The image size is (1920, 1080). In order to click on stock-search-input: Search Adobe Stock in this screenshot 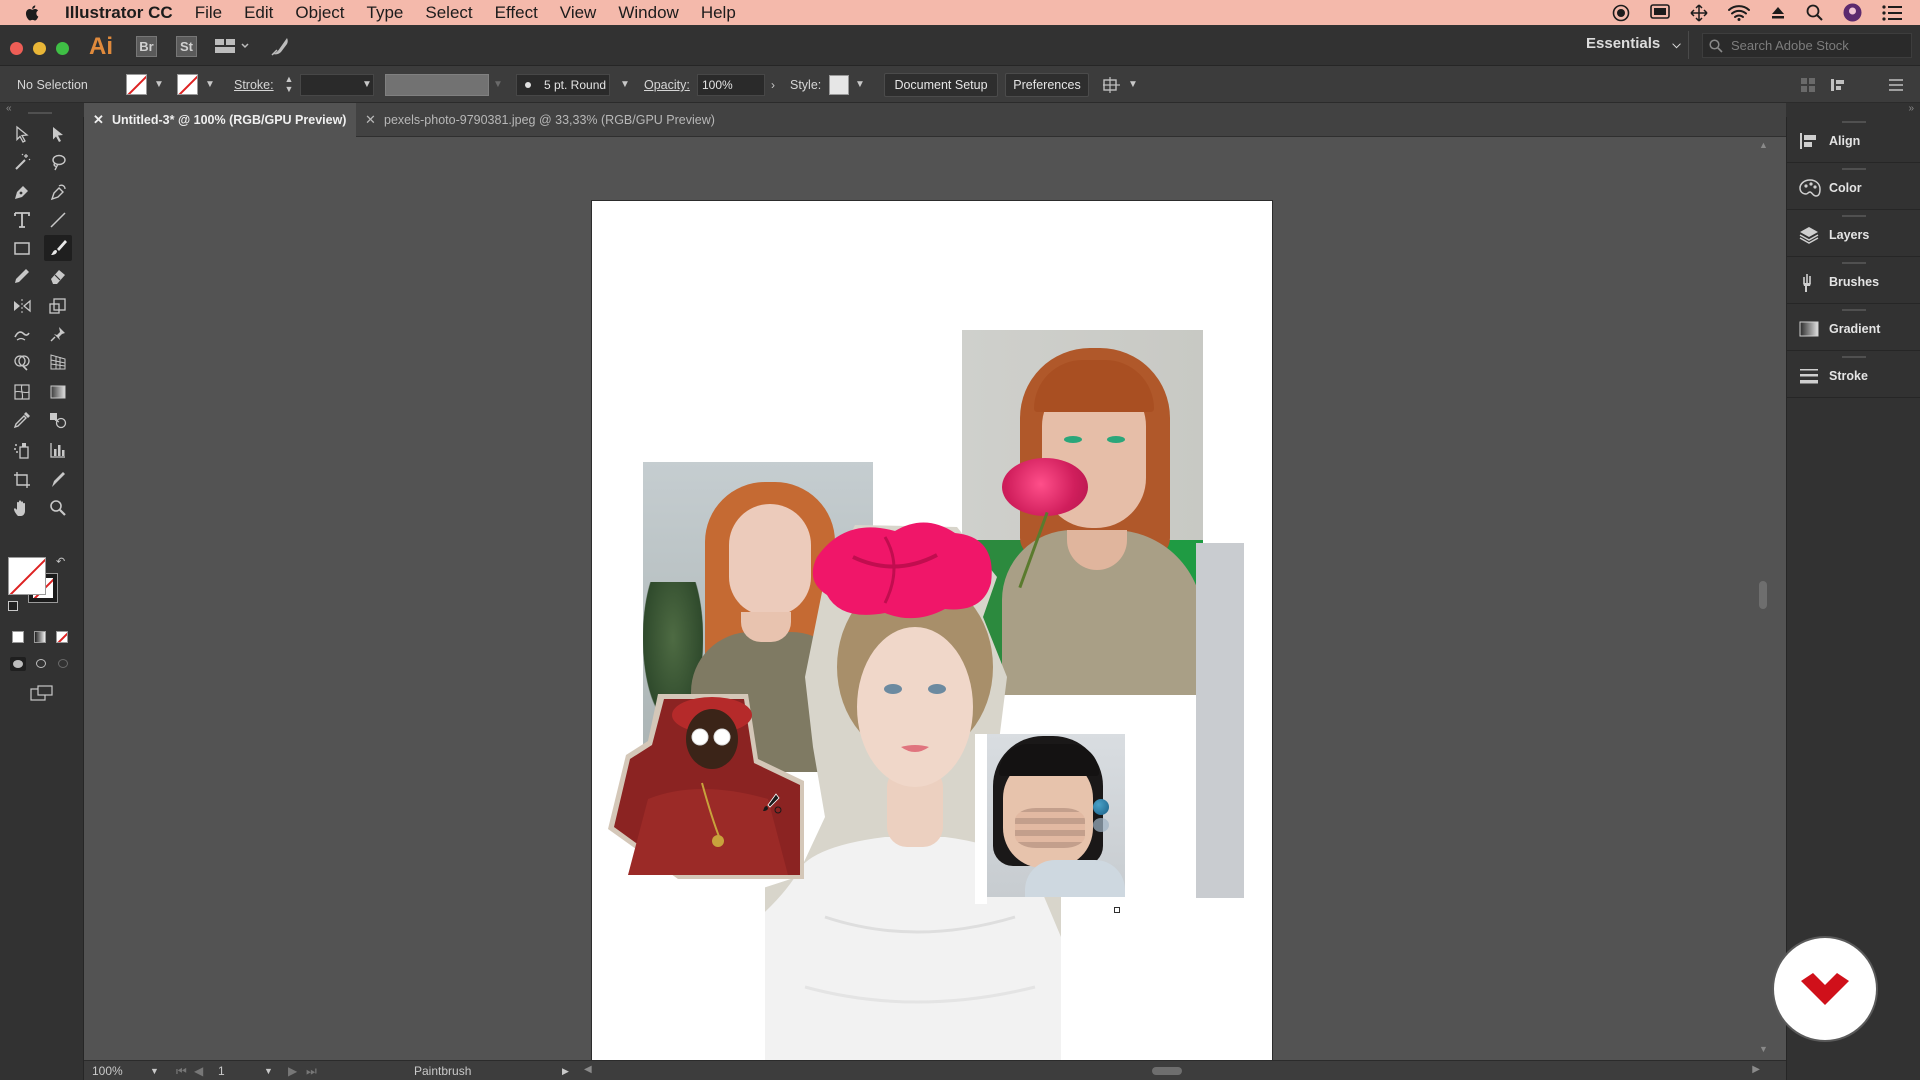, I will do `click(1807, 45)`.